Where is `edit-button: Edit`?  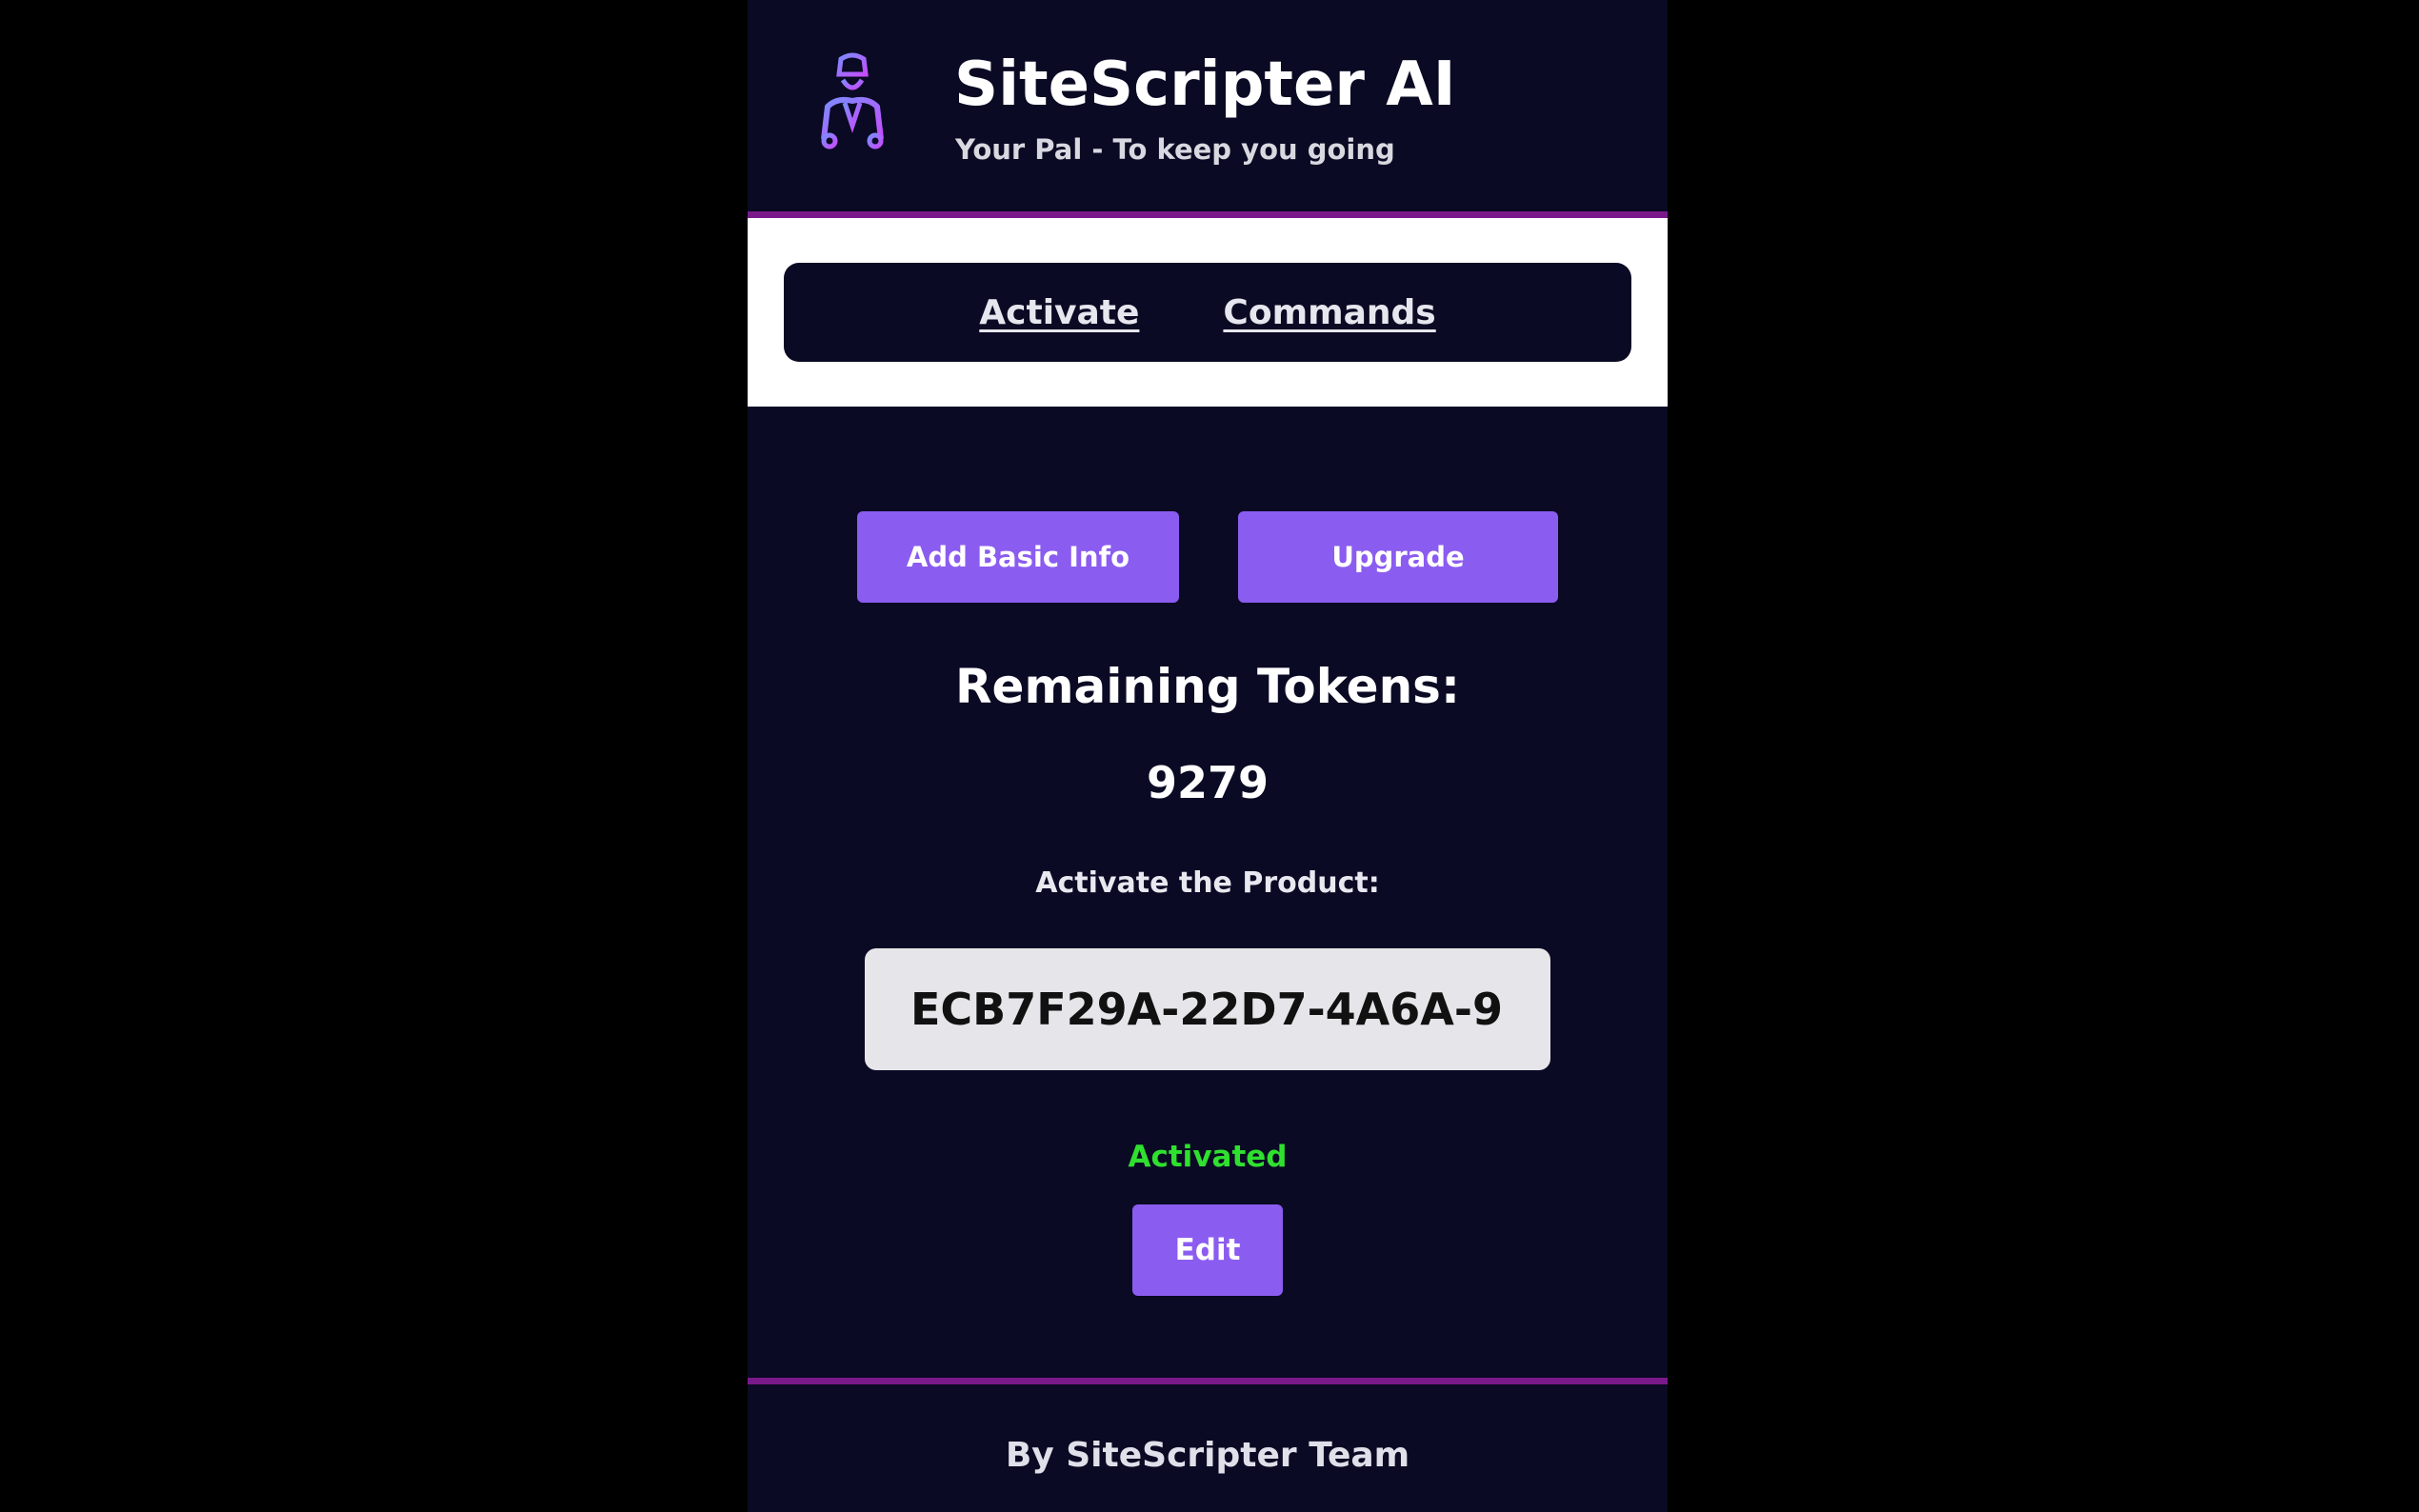 edit-button: Edit is located at coordinates (1207, 1250).